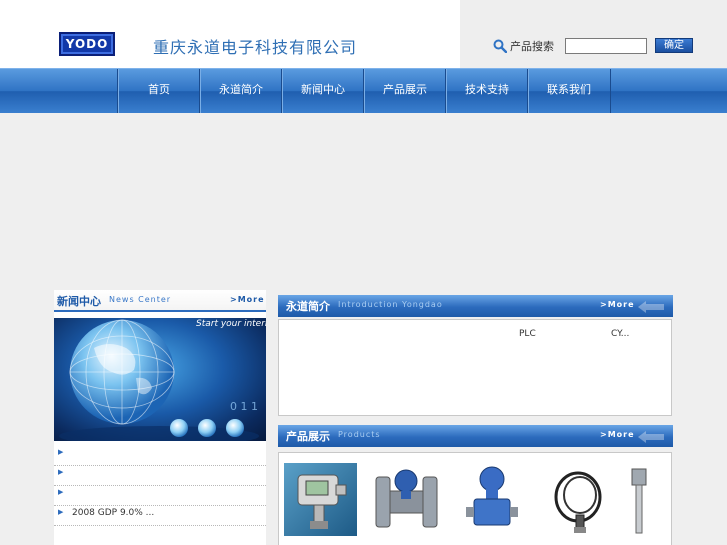 The width and height of the screenshot is (727, 545). I want to click on banner-digits: 0 1 1, so click(244, 406).